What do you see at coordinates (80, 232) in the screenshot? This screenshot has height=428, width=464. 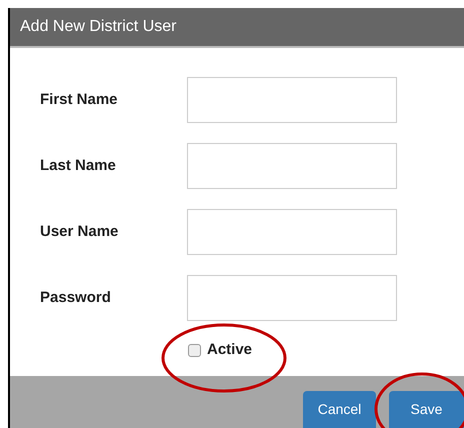 I see `field-label: User Name` at bounding box center [80, 232].